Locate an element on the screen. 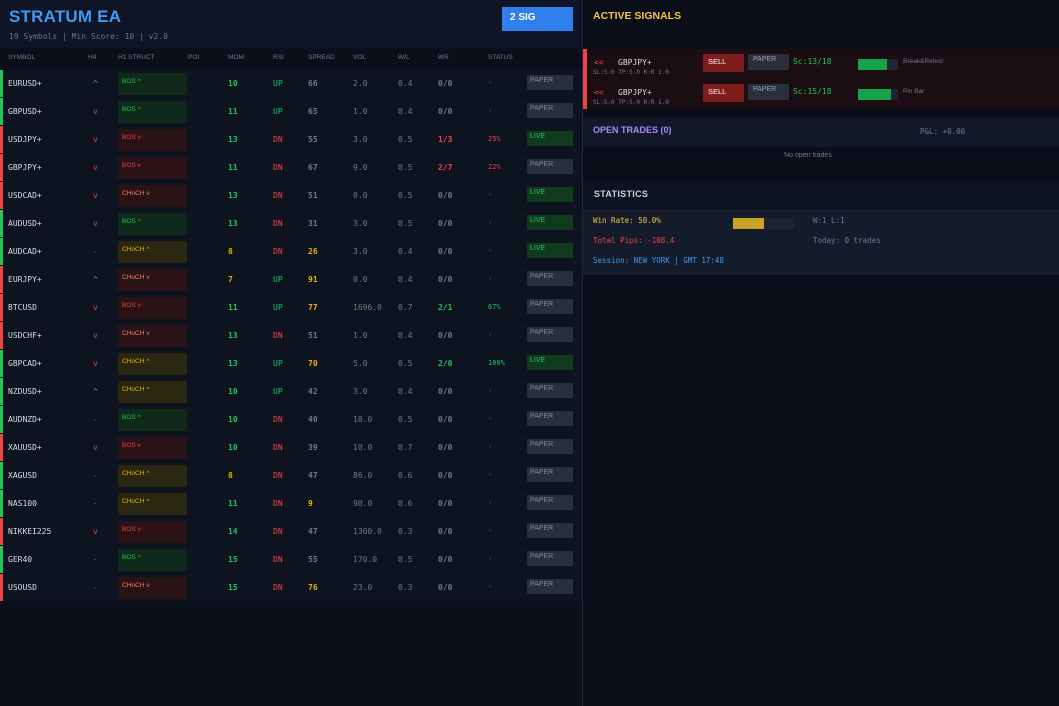 The height and width of the screenshot is (706, 1059). wl-ratio-cell: 0.5 is located at coordinates (405, 419).